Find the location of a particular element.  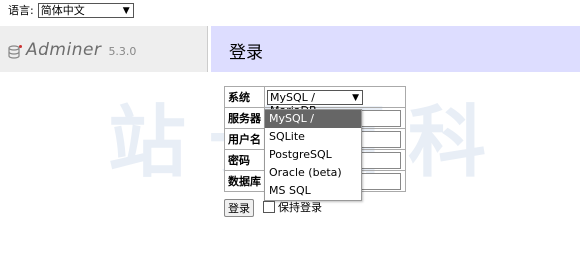

system-option-mssql: MS SQL is located at coordinates (313, 191).